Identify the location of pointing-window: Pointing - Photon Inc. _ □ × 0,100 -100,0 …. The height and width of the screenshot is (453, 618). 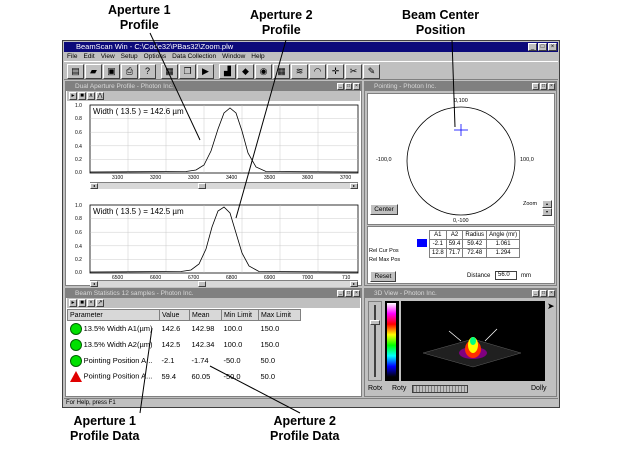
(460, 183).